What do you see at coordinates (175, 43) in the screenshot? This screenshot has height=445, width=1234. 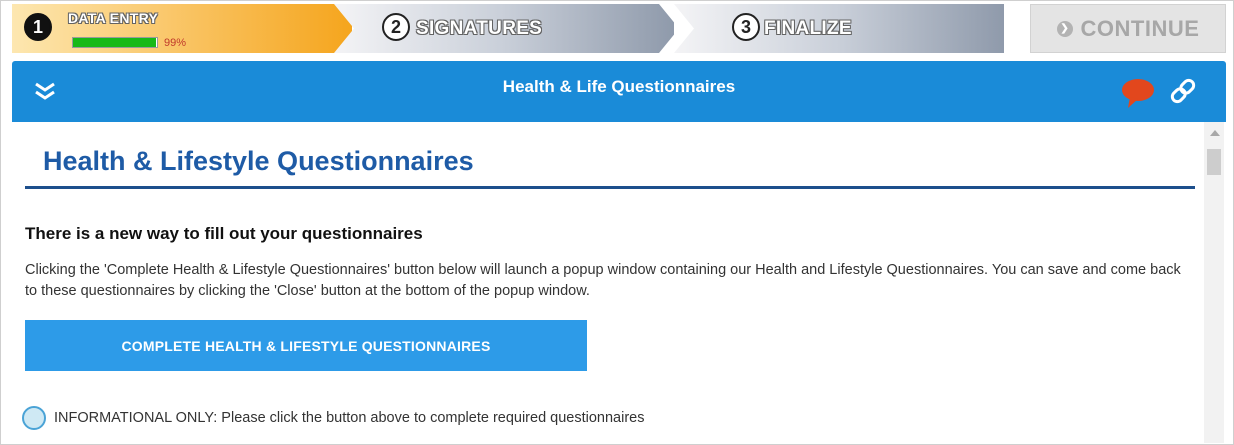 I see `step-progress-percent: 99%` at bounding box center [175, 43].